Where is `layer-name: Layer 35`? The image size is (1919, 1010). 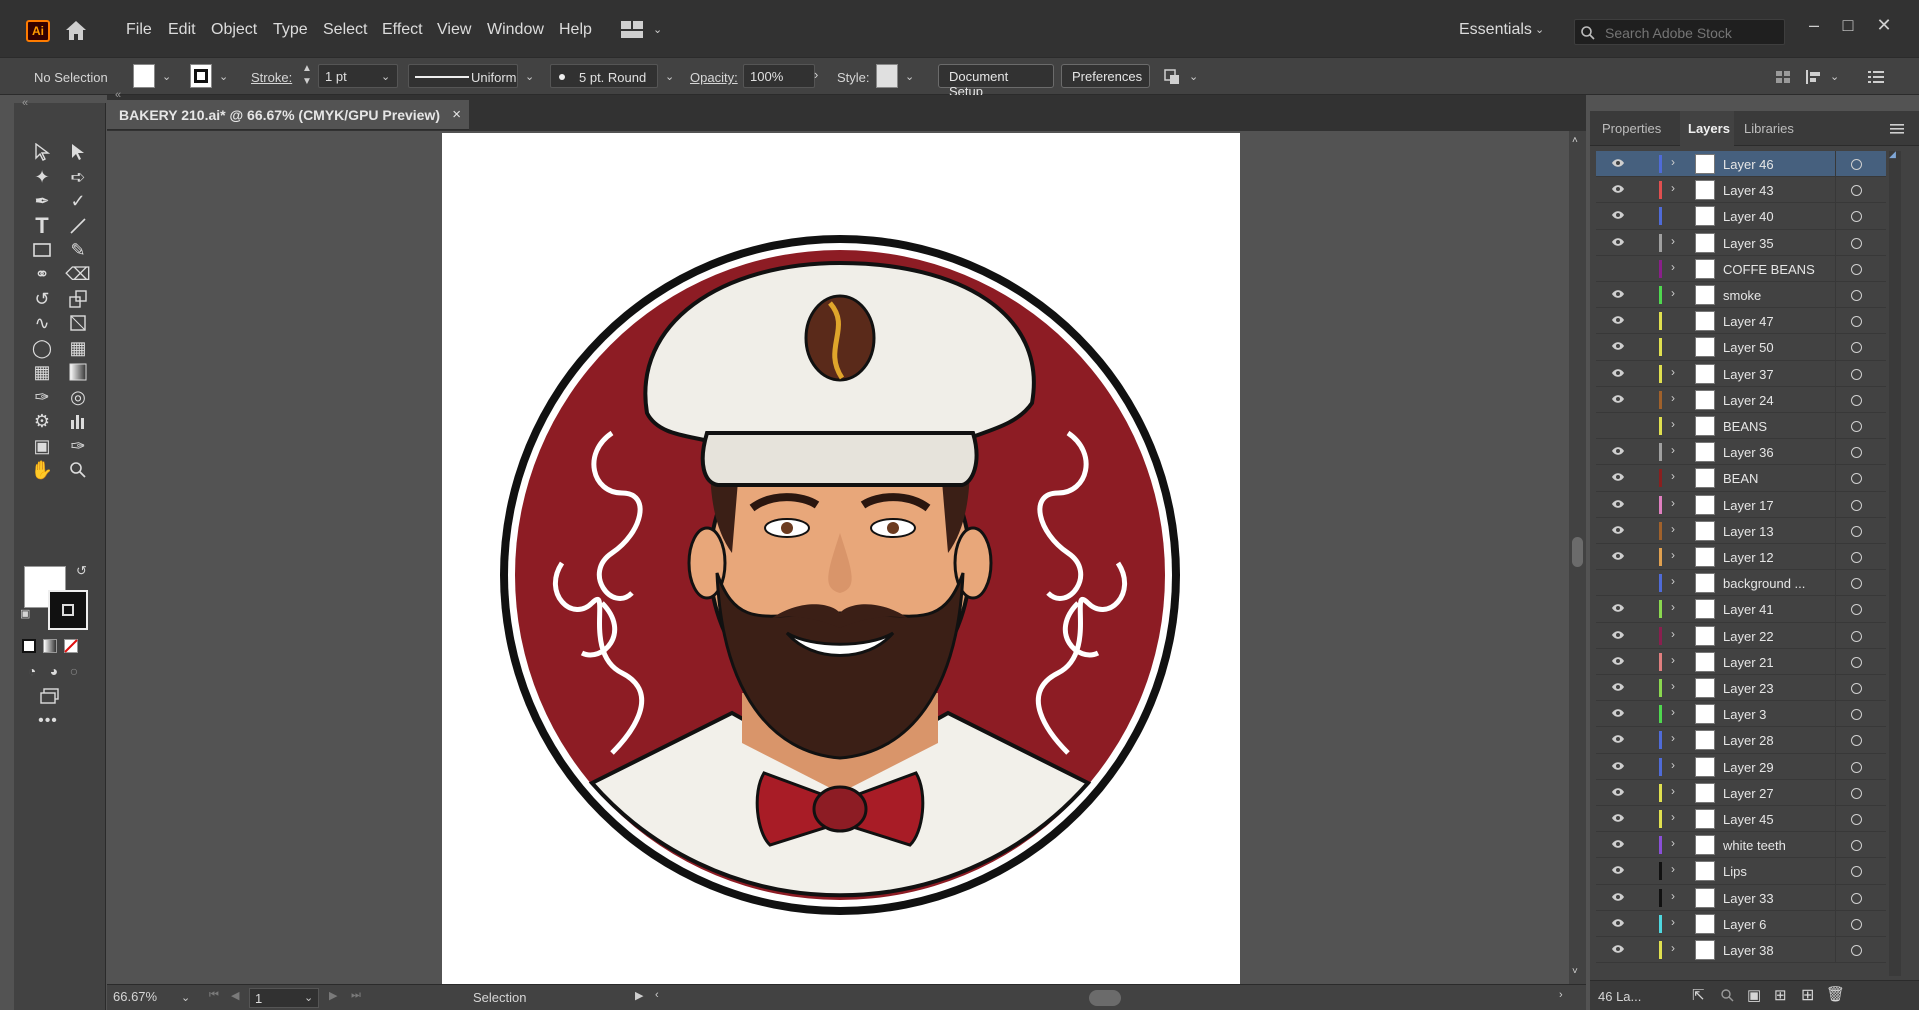 layer-name: Layer 35 is located at coordinates (1748, 243).